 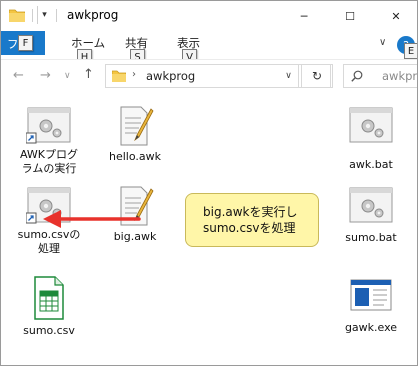 I want to click on drag-arrow-annotation, so click(x=92, y=219).